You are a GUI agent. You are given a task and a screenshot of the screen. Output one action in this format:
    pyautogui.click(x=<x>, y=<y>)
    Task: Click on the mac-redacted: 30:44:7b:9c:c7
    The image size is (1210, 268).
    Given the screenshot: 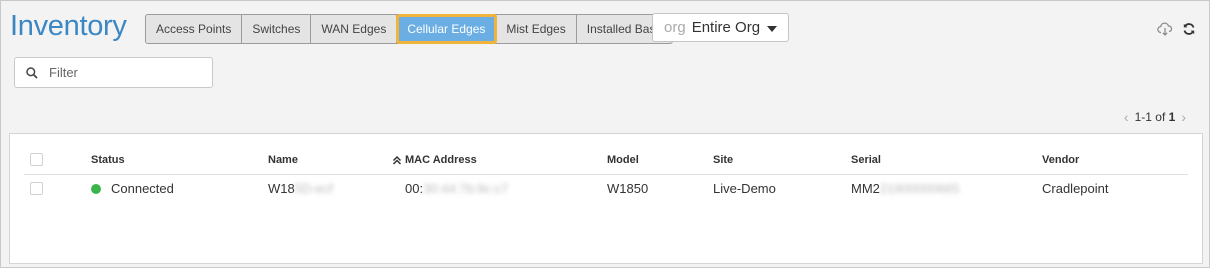 What is the action you would take?
    pyautogui.click(x=466, y=188)
    